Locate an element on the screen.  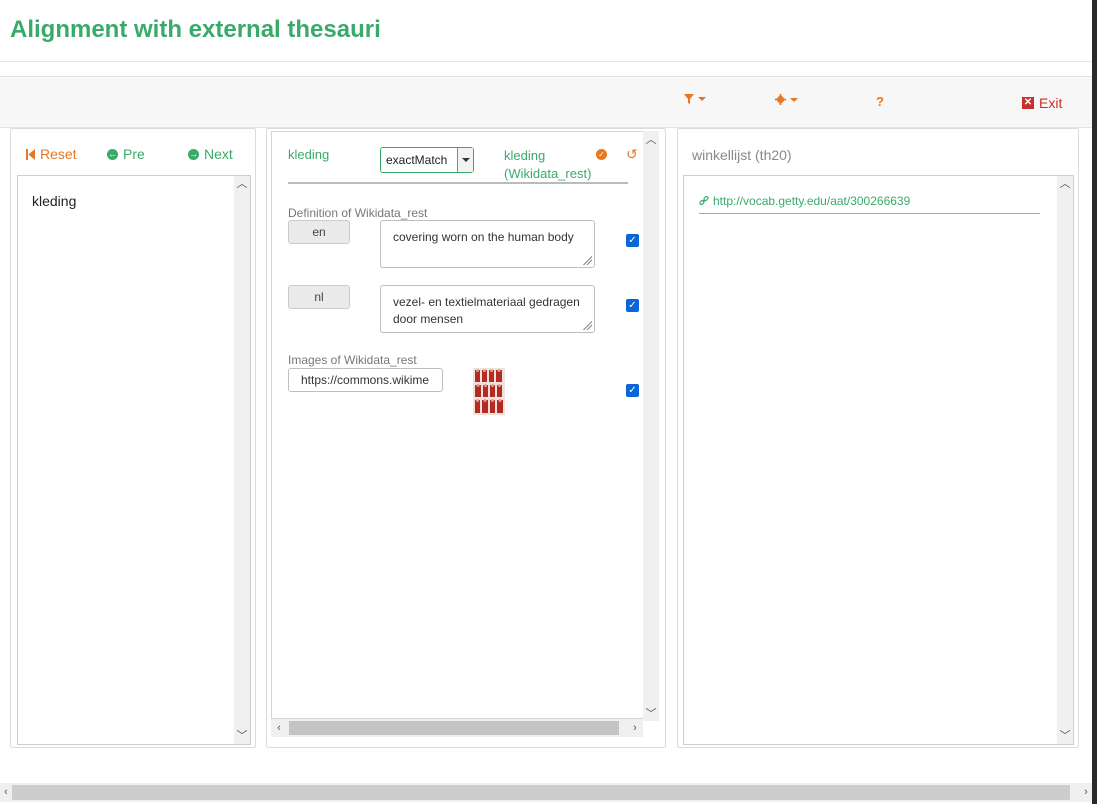
image-checkbox: ✓ is located at coordinates (632, 390).